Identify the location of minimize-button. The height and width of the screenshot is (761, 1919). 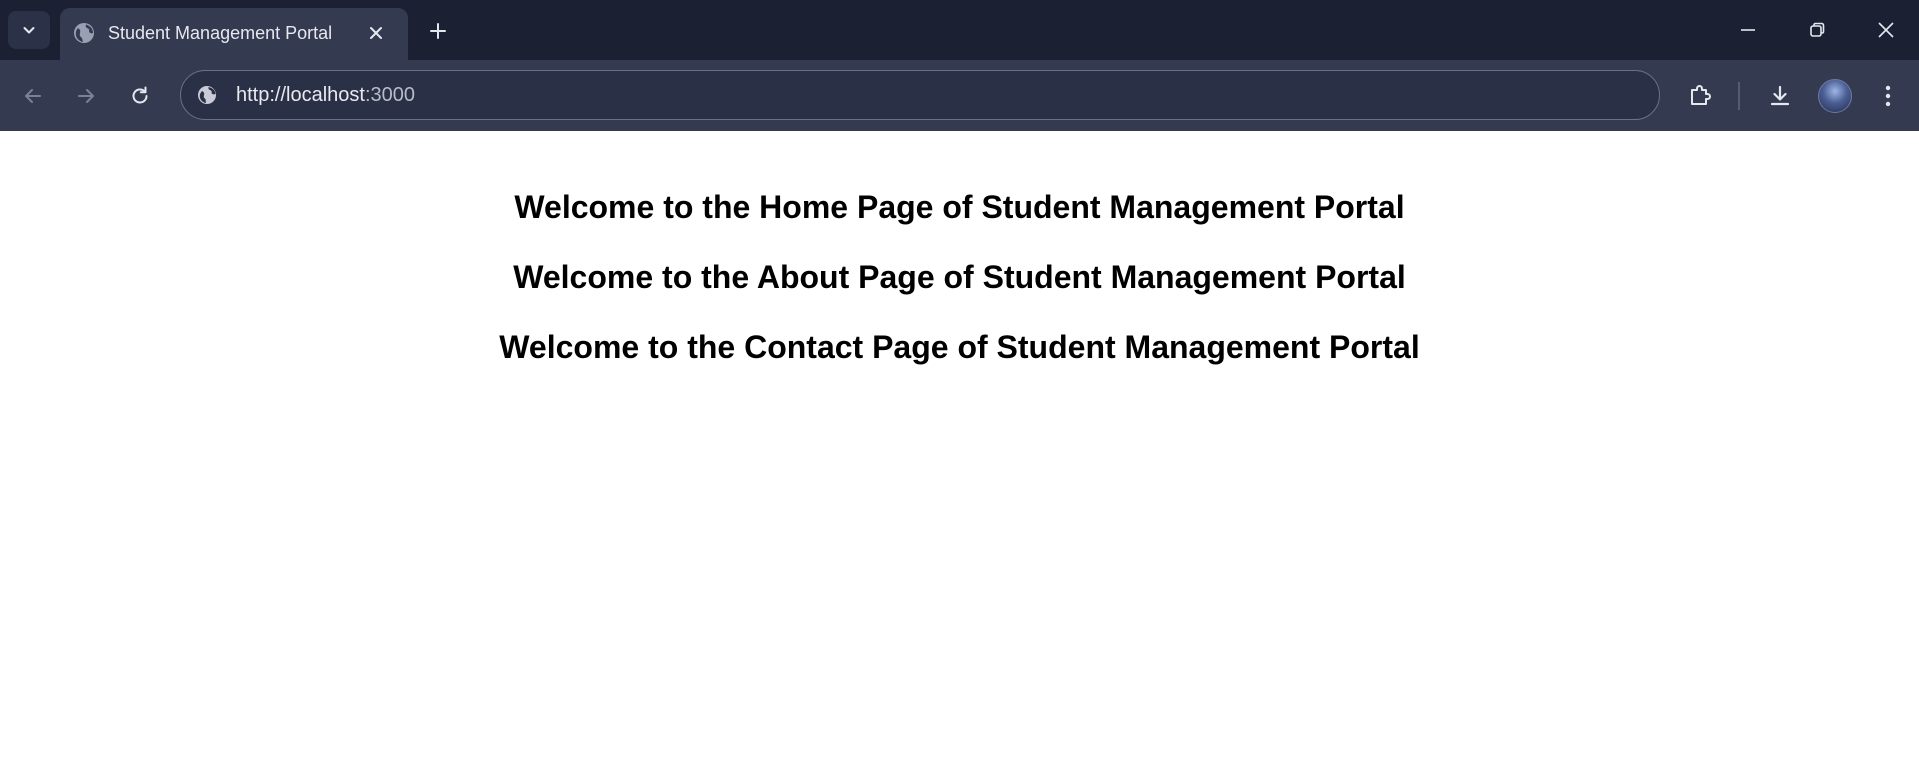
(1748, 30).